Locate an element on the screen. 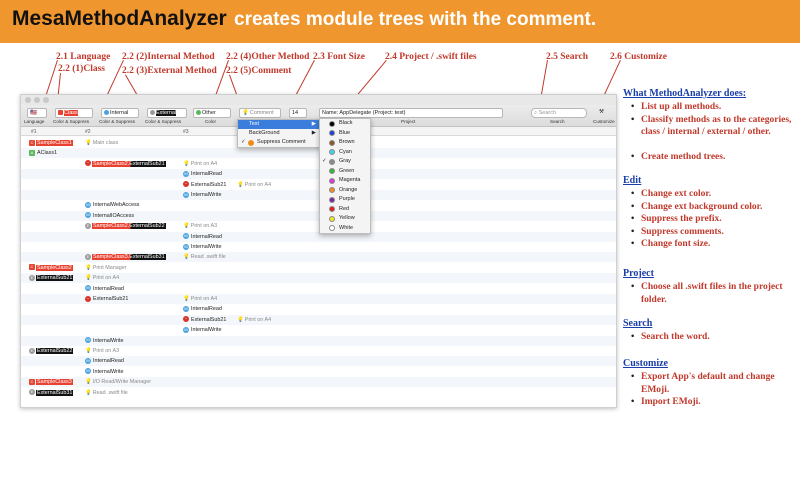 Image resolution: width=800 pixels, height=500 pixels. comment-color-value: Comment is located at coordinates (261, 113).